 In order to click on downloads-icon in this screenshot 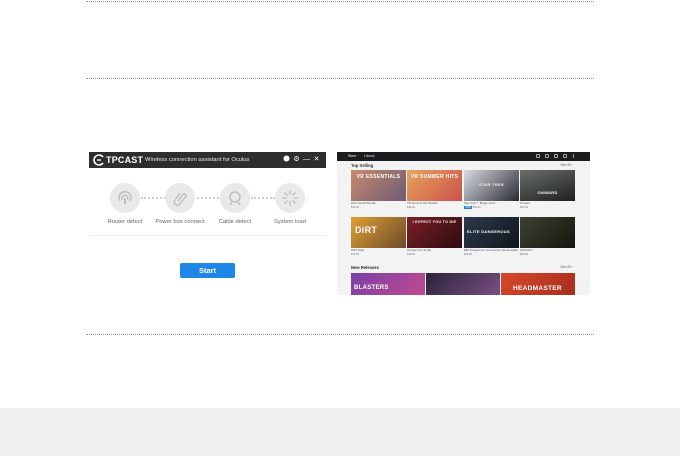, I will do `click(547, 156)`.